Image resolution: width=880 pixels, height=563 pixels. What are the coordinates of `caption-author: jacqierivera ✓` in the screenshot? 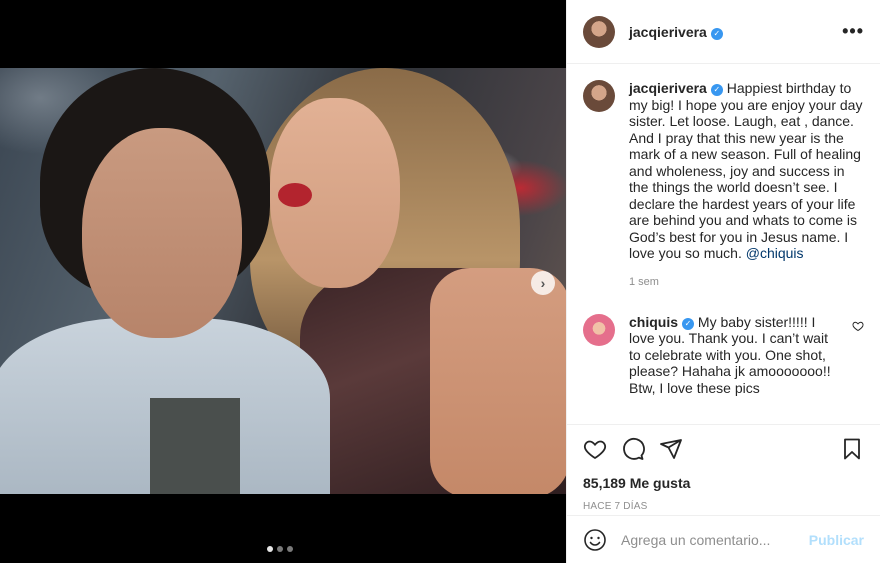 It's located at (676, 88).